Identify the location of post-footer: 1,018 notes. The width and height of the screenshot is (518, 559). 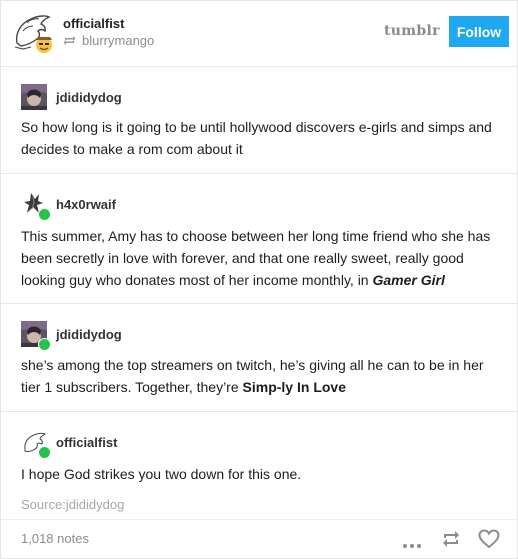
(259, 539).